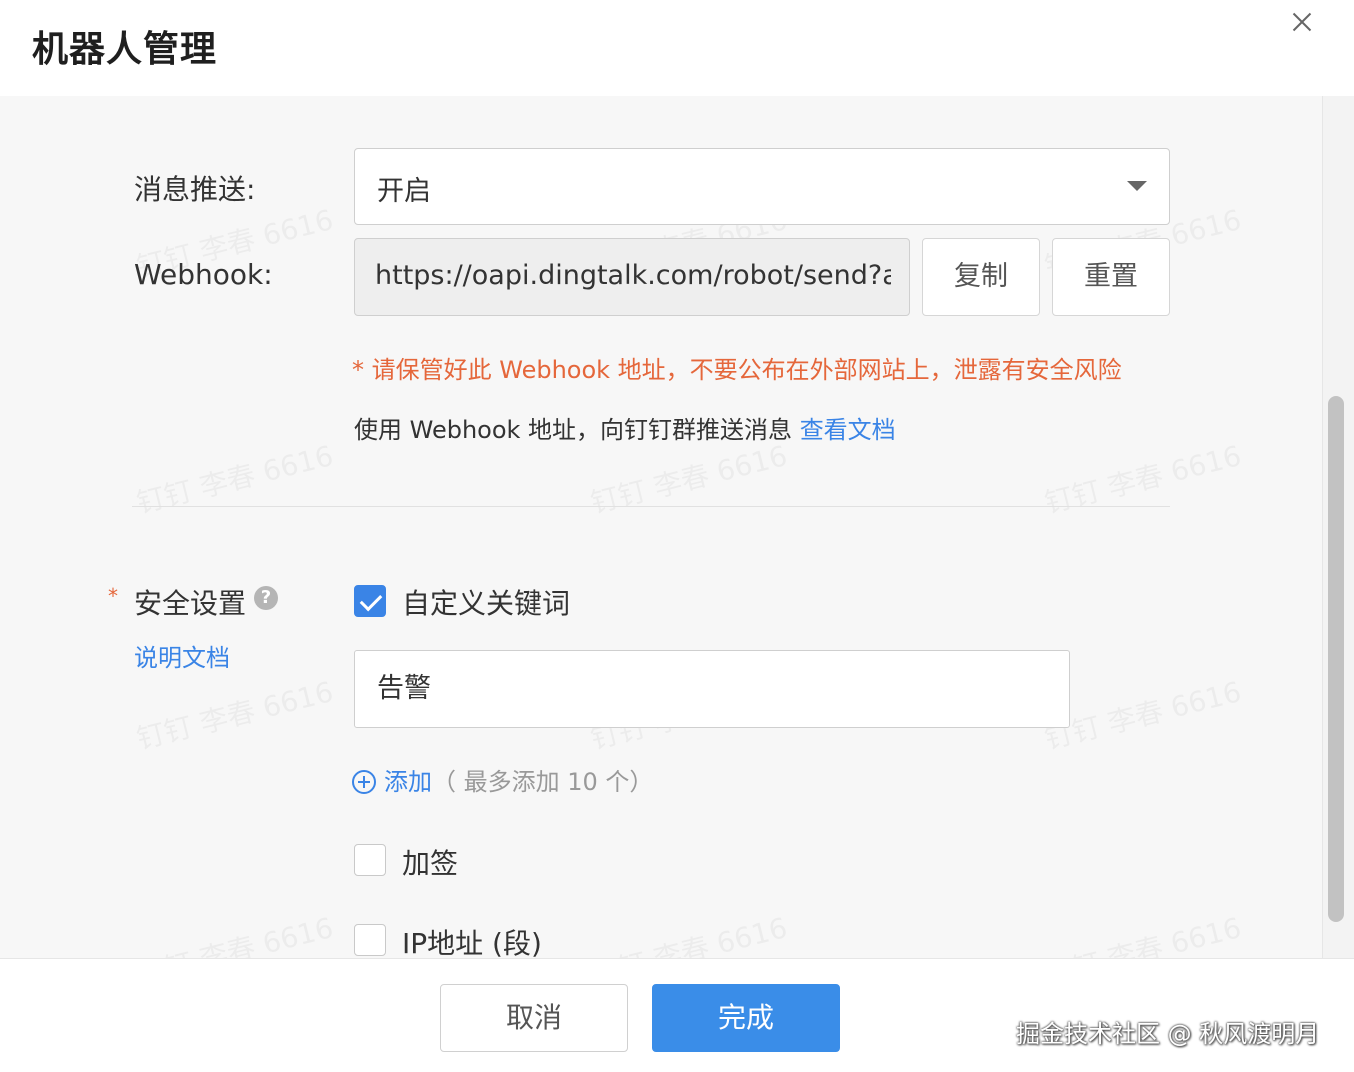 The image size is (1354, 1072). Describe the element at coordinates (1137, 186) in the screenshot. I see `caret-down-icon` at that location.